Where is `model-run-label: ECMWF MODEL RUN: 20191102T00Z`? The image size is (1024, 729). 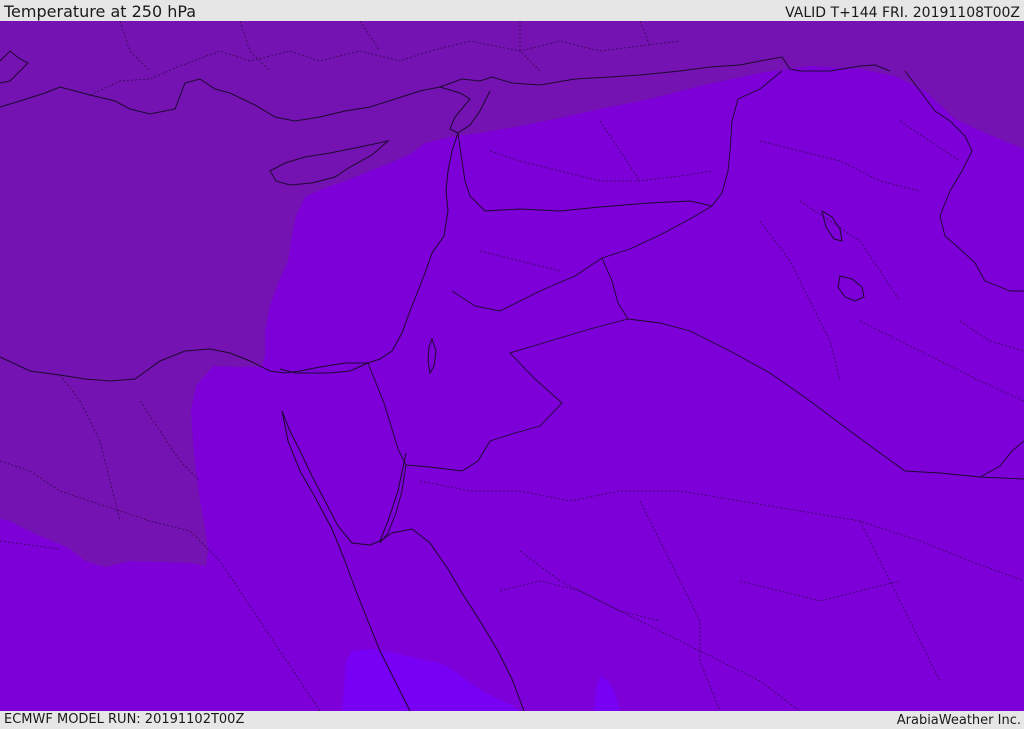 model-run-label: ECMWF MODEL RUN: 20191102T00Z is located at coordinates (124, 719).